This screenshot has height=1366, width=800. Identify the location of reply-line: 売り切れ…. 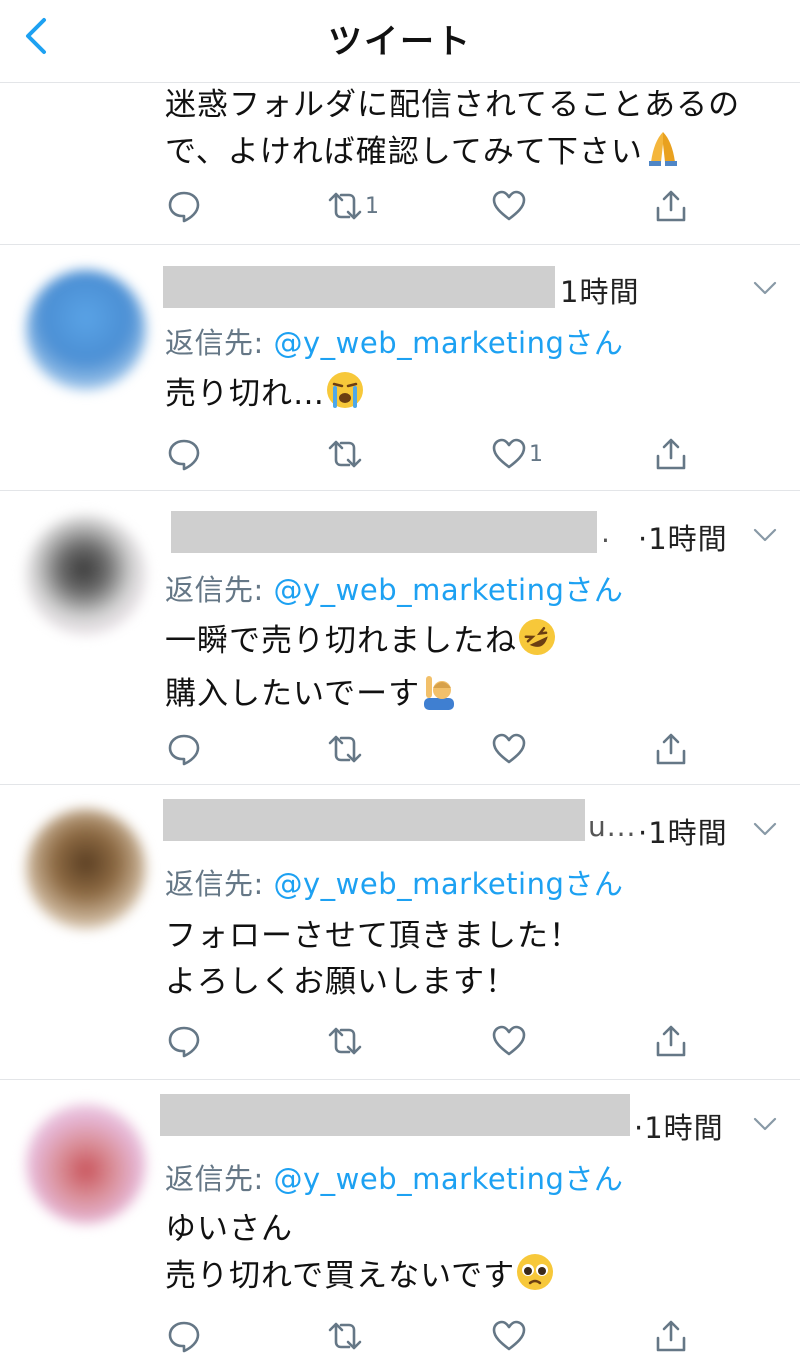
(245, 394).